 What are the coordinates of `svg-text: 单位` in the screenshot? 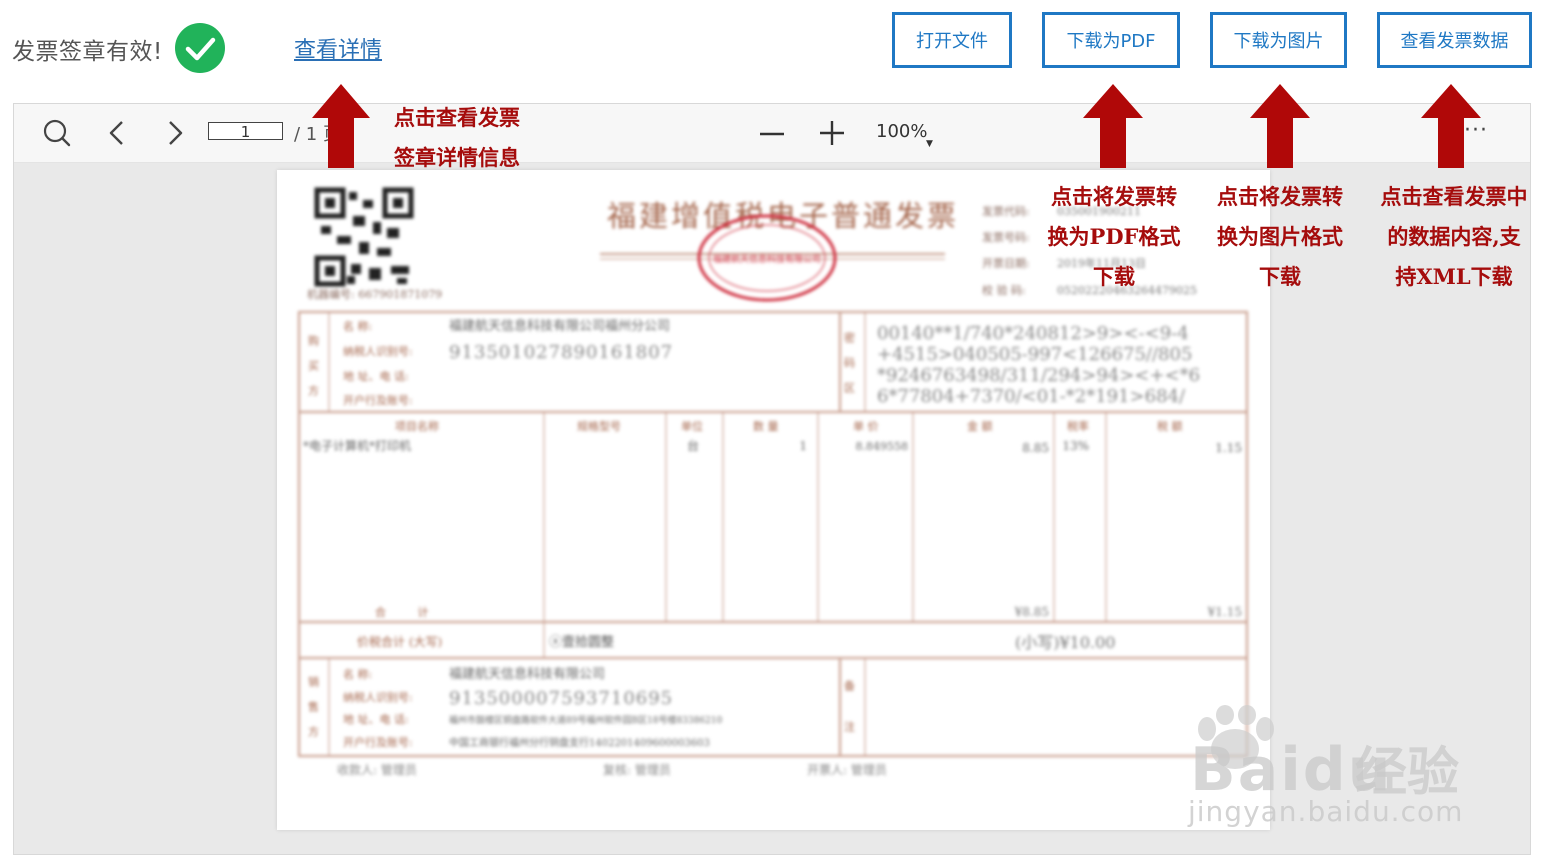 It's located at (692, 426).